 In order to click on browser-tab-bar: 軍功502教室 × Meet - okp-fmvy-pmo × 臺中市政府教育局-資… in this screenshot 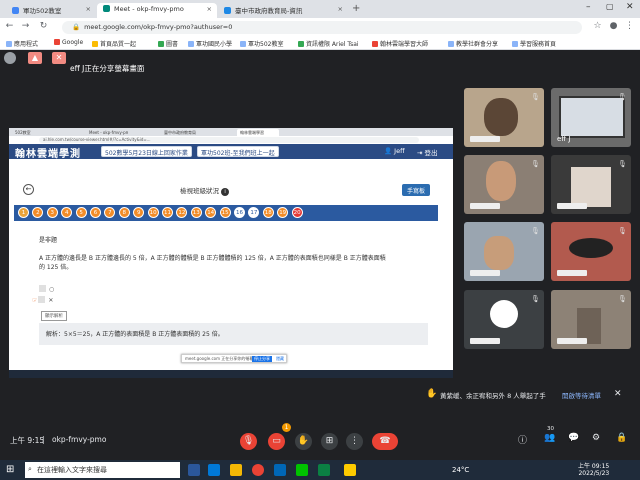, I will do `click(320, 9)`.